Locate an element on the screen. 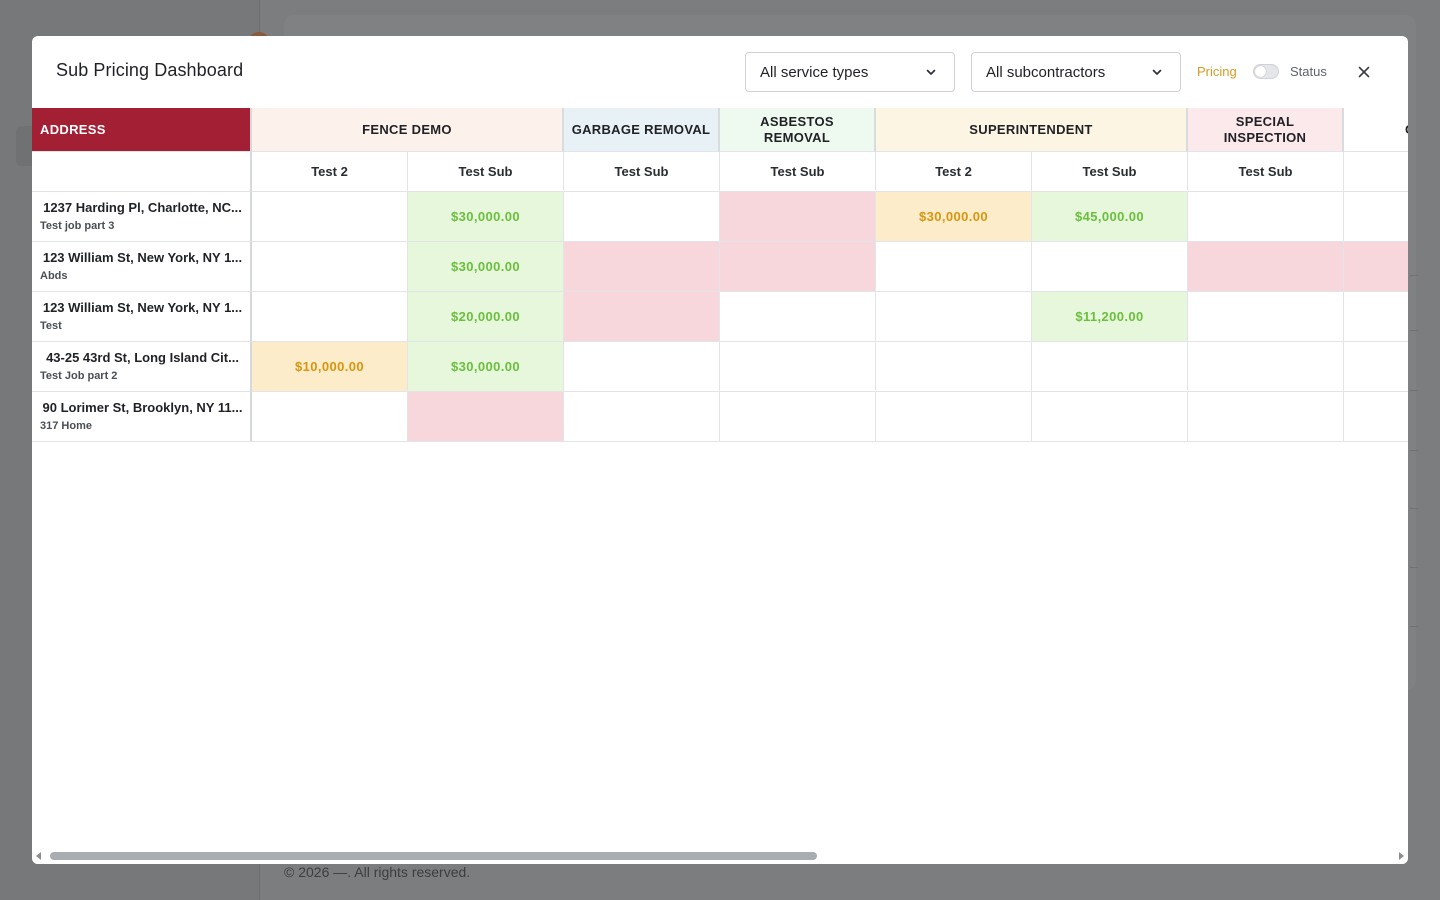  service-group-label: SUPERINTENDENT is located at coordinates (1031, 129).